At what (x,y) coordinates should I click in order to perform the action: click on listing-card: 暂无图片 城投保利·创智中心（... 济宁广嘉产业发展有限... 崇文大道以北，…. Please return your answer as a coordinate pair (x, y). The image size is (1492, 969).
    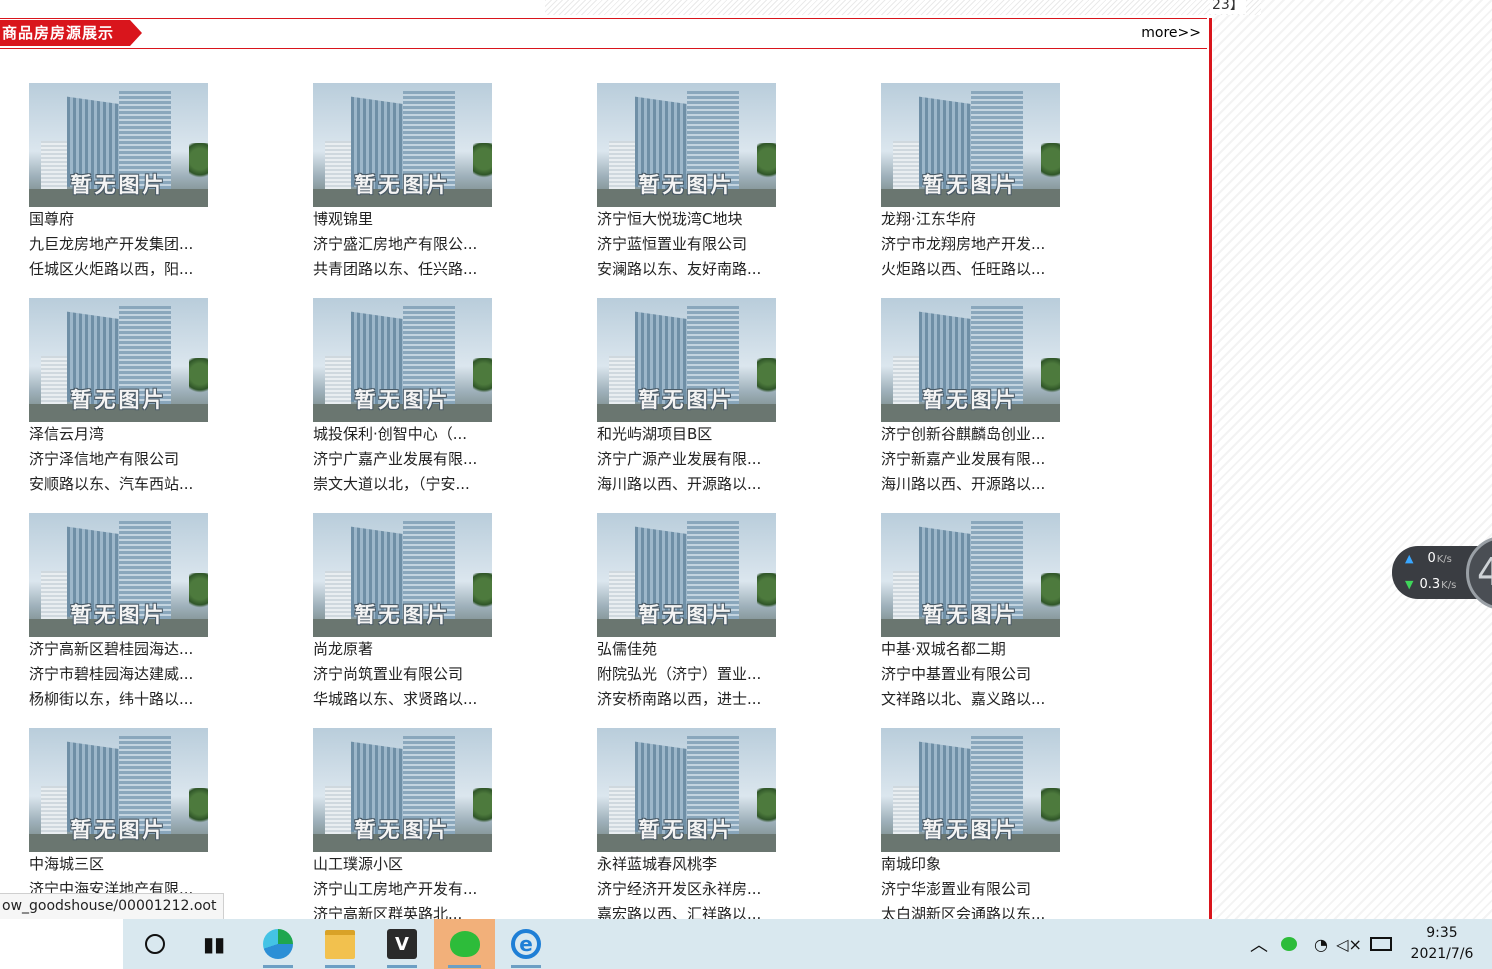
    Looking at the image, I should click on (402, 398).